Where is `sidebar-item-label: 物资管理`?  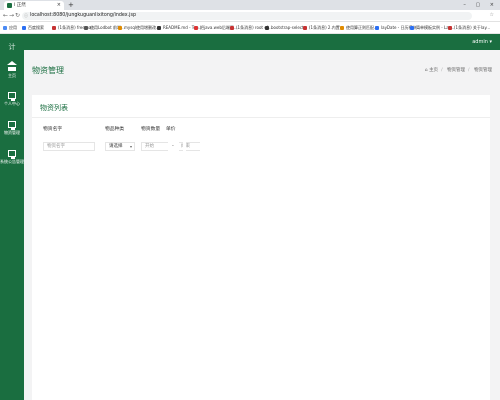
sidebar-item-label: 物资管理 is located at coordinates (12, 132).